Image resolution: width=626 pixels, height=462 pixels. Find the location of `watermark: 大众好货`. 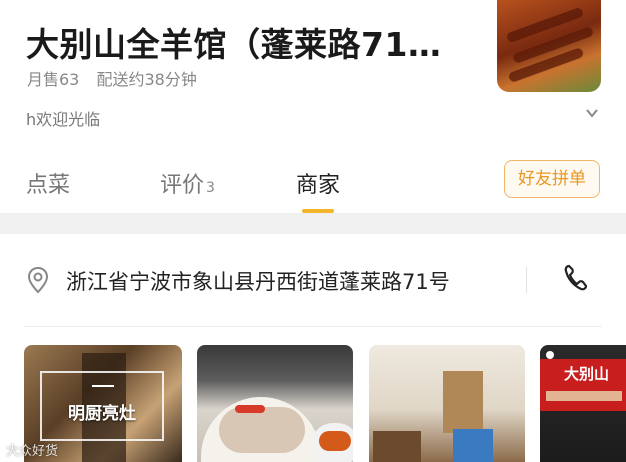

watermark: 大众好货 is located at coordinates (32, 451).